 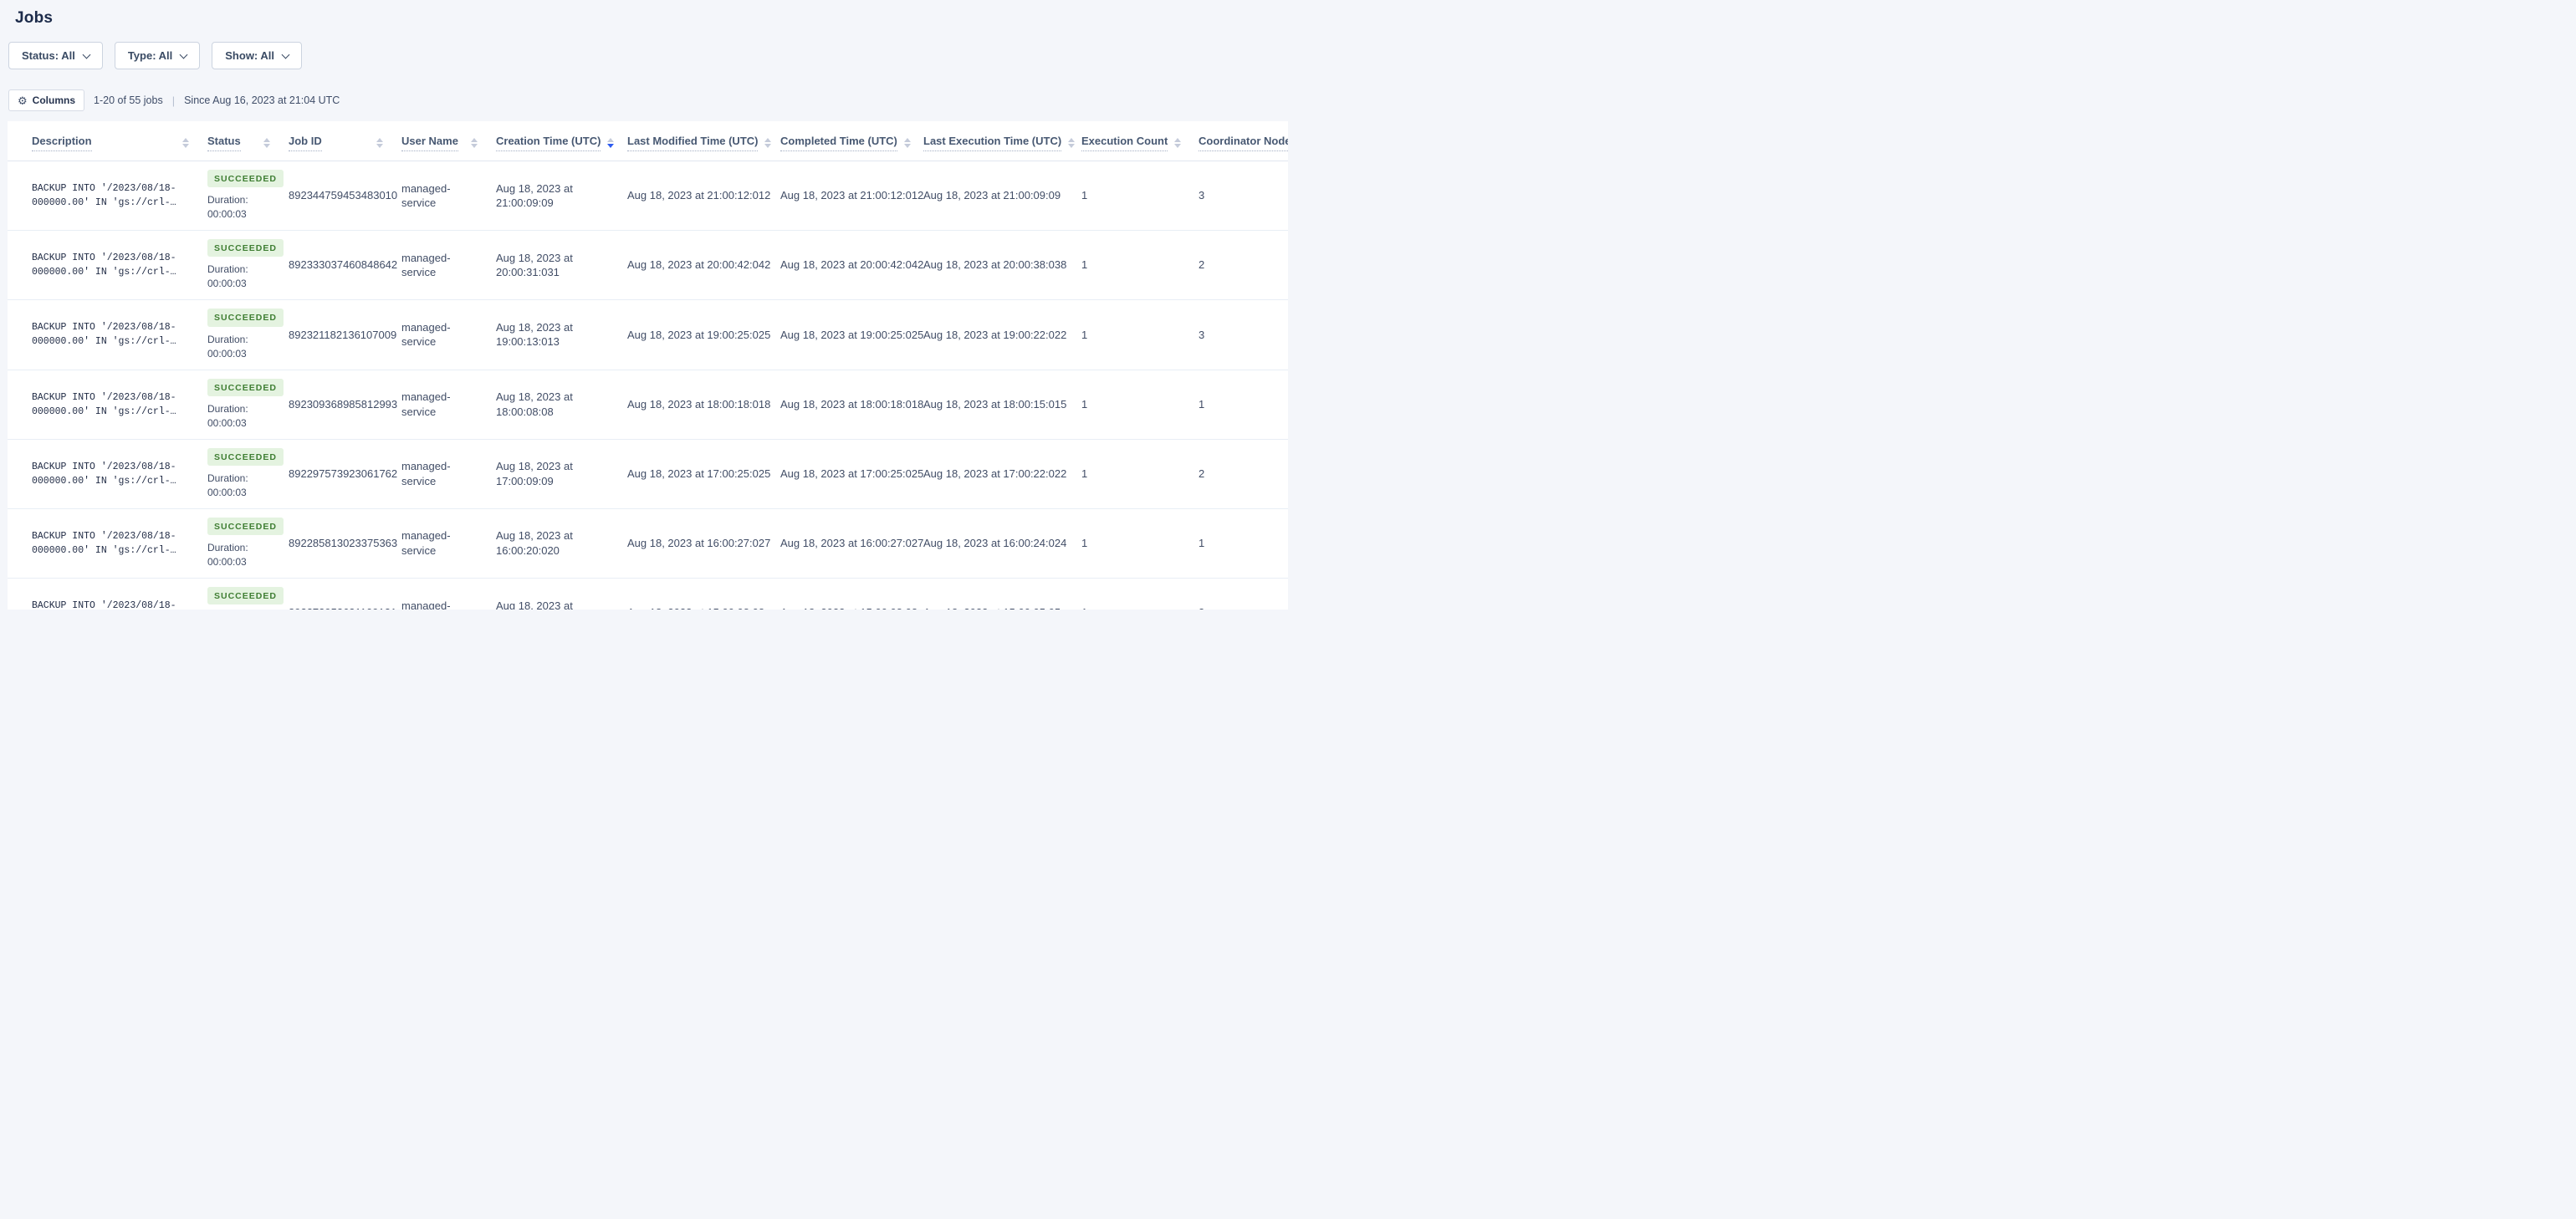 What do you see at coordinates (1131, 141) in the screenshot?
I see `column-header-execution-count: Execution Count` at bounding box center [1131, 141].